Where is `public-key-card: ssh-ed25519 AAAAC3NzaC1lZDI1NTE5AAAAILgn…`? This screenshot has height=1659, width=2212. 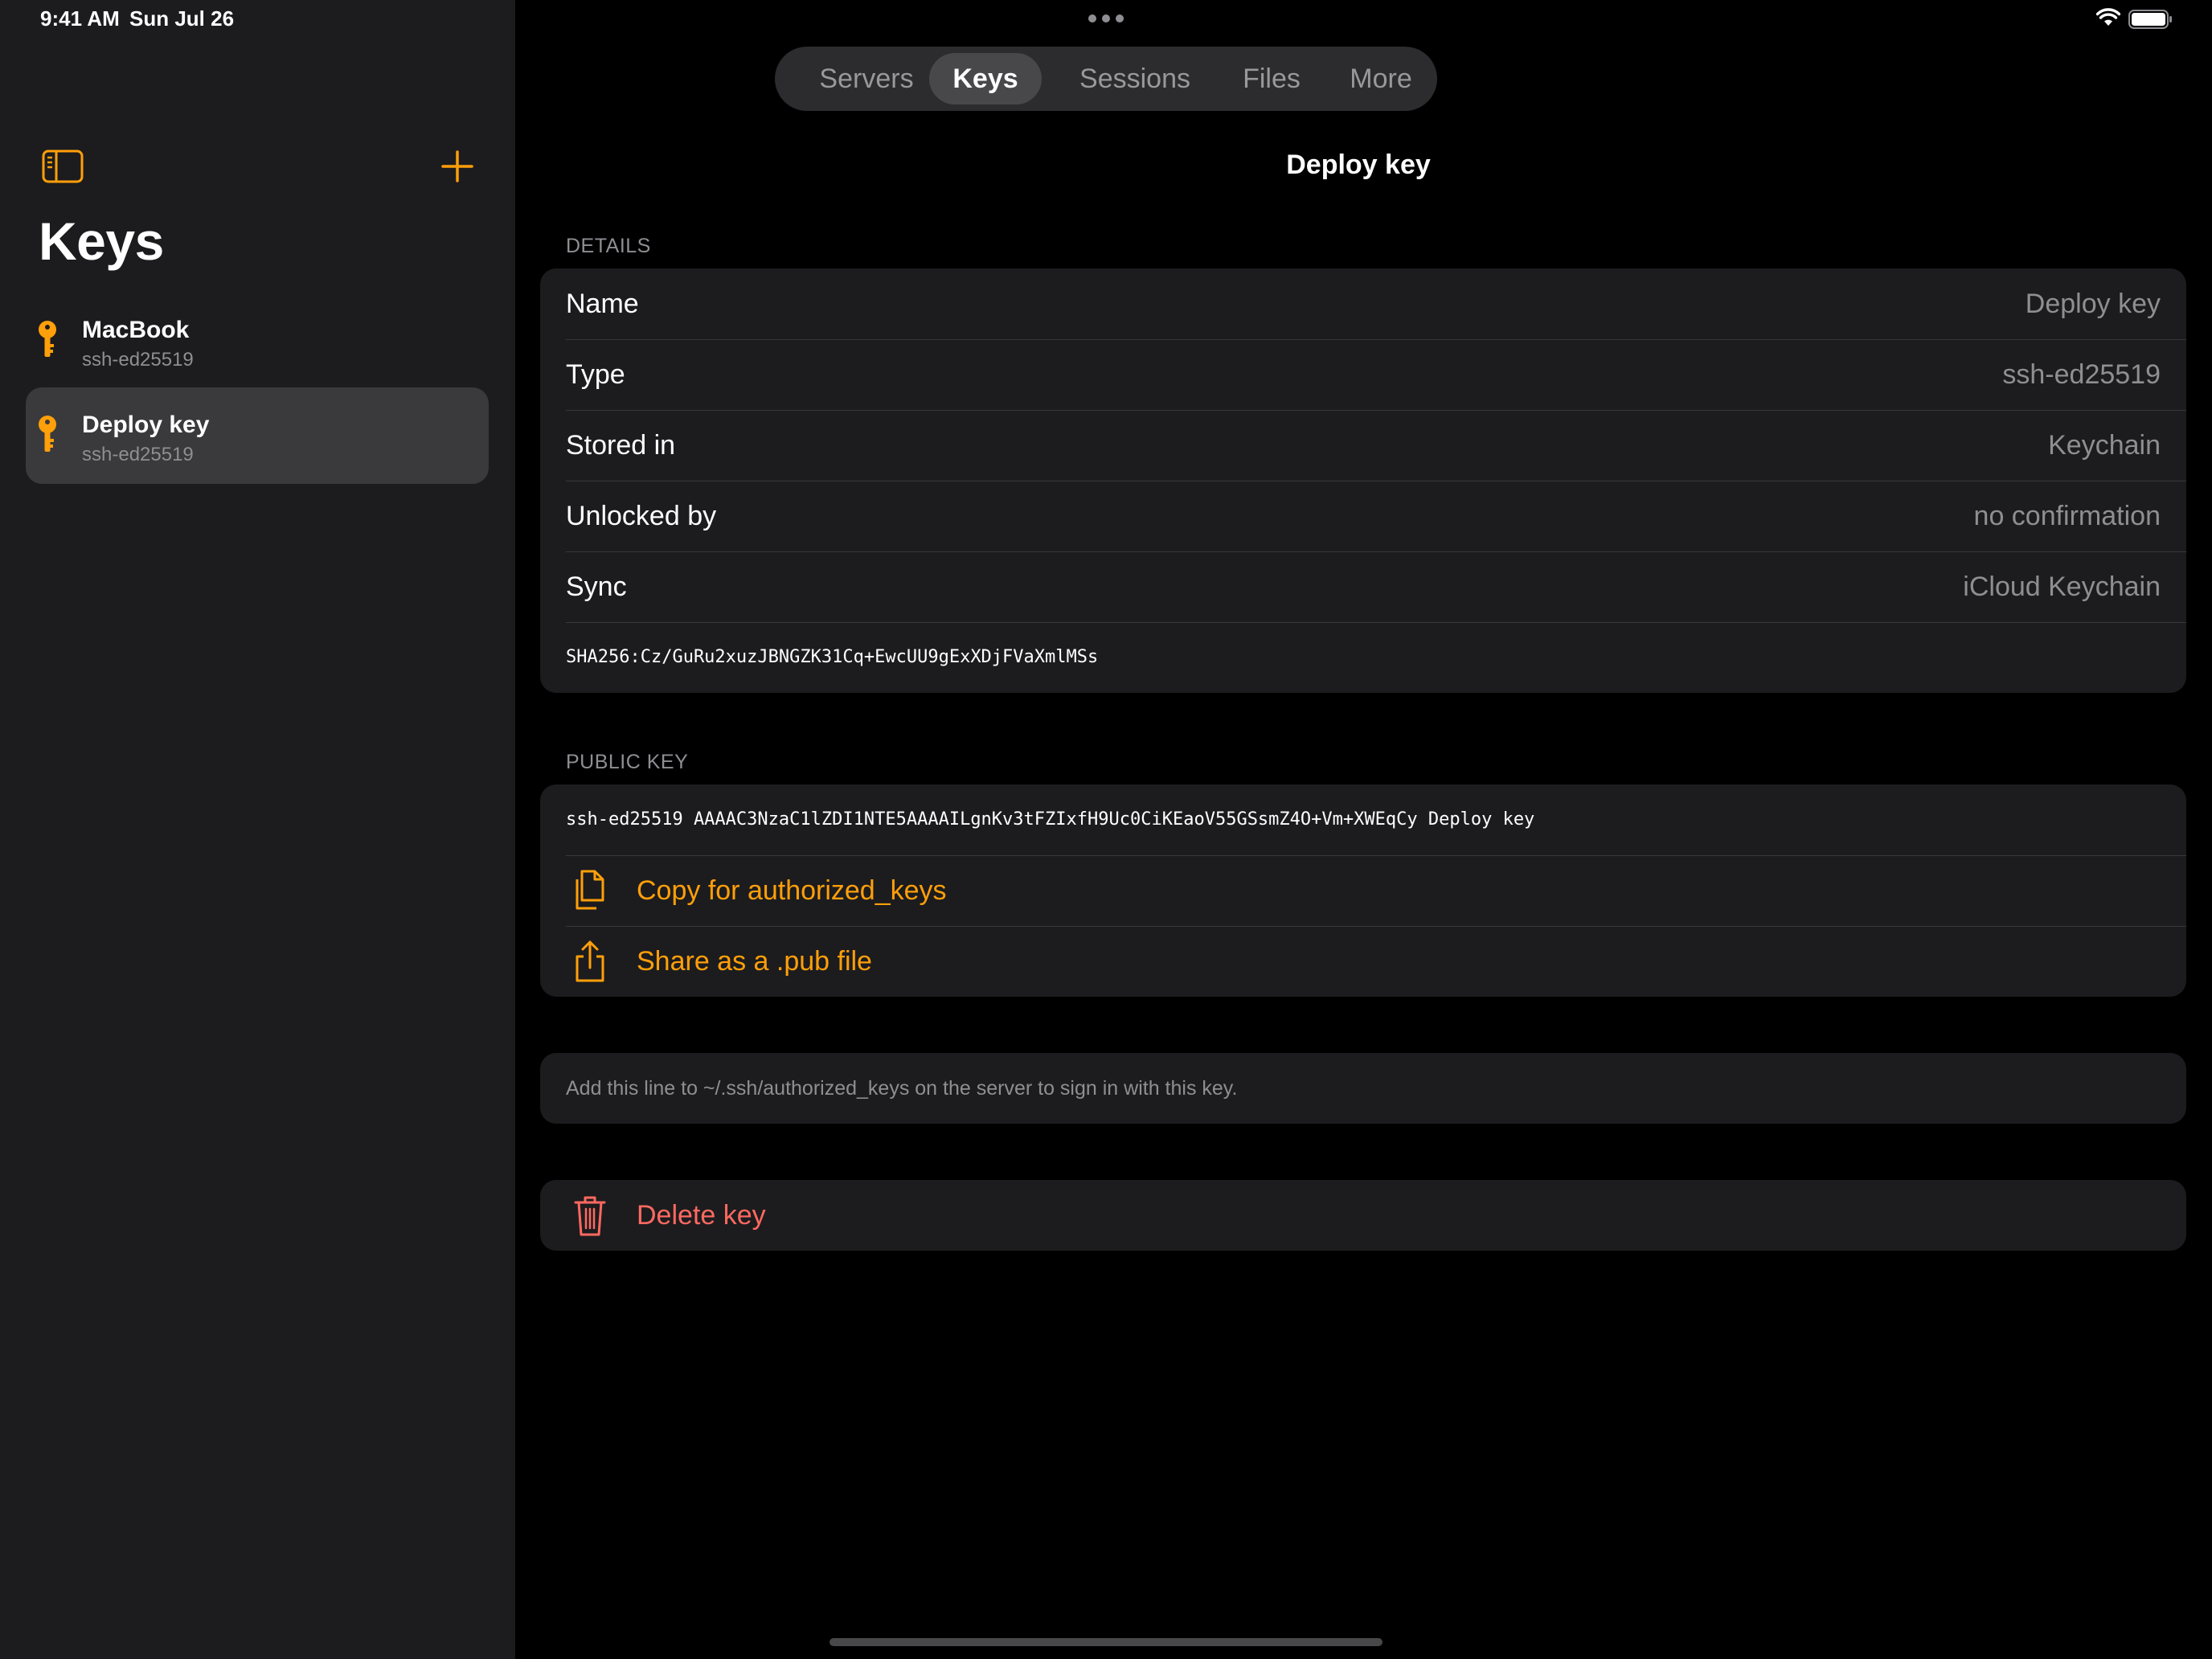
public-key-card: ssh-ed25519 AAAAC3NzaC1lZDI1NTE5AAAAILgn… is located at coordinates (1363, 890).